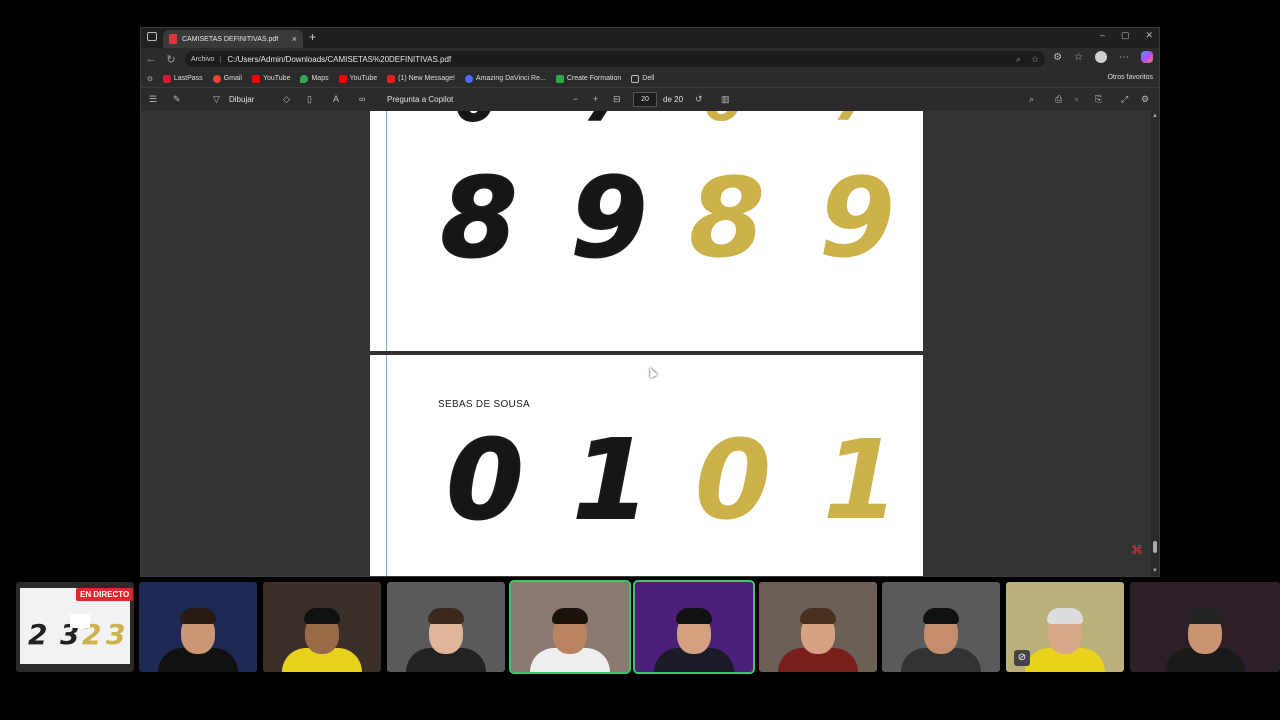 Image resolution: width=1280 pixels, height=720 pixels. Describe the element at coordinates (294, 39) in the screenshot. I see `tab-close-icon: ×` at that location.